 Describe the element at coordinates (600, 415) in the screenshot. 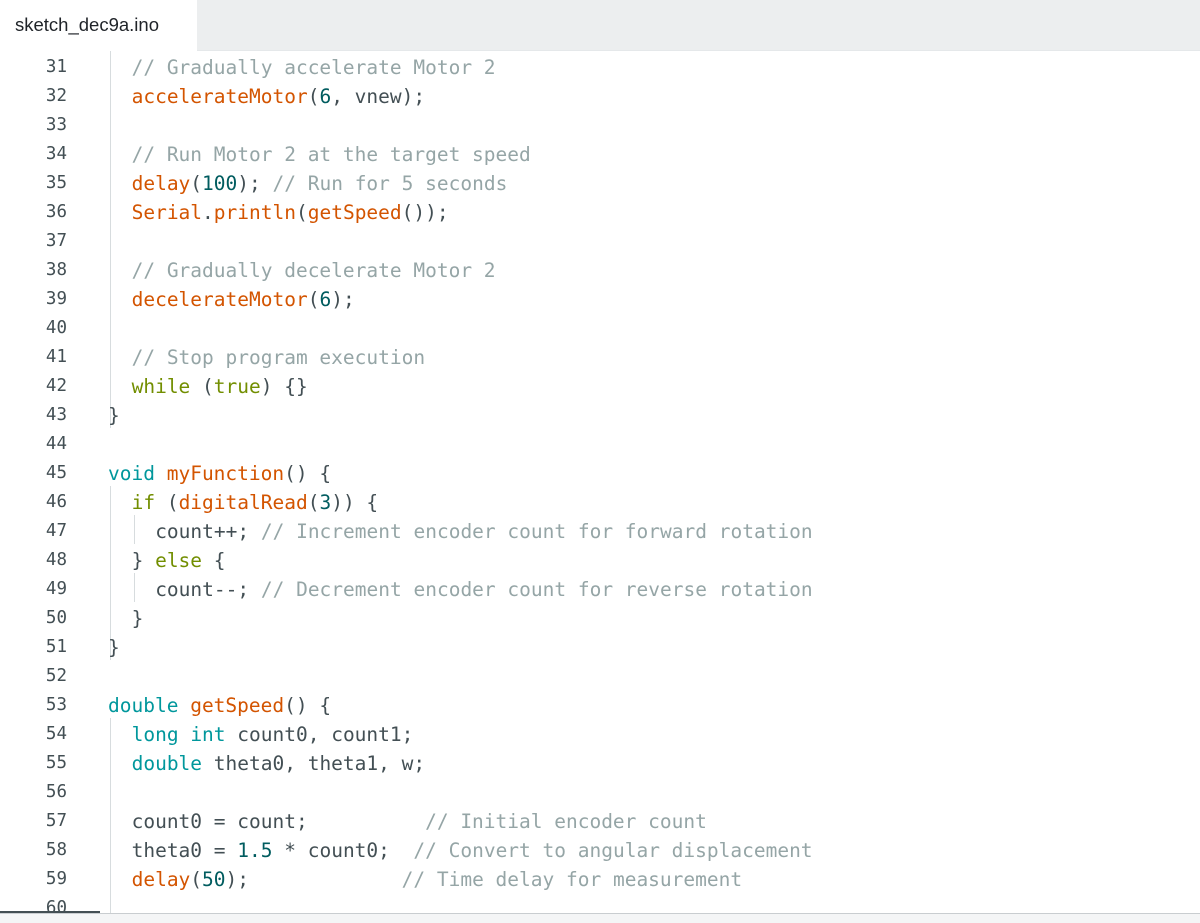

I see `code-line: 43}` at that location.